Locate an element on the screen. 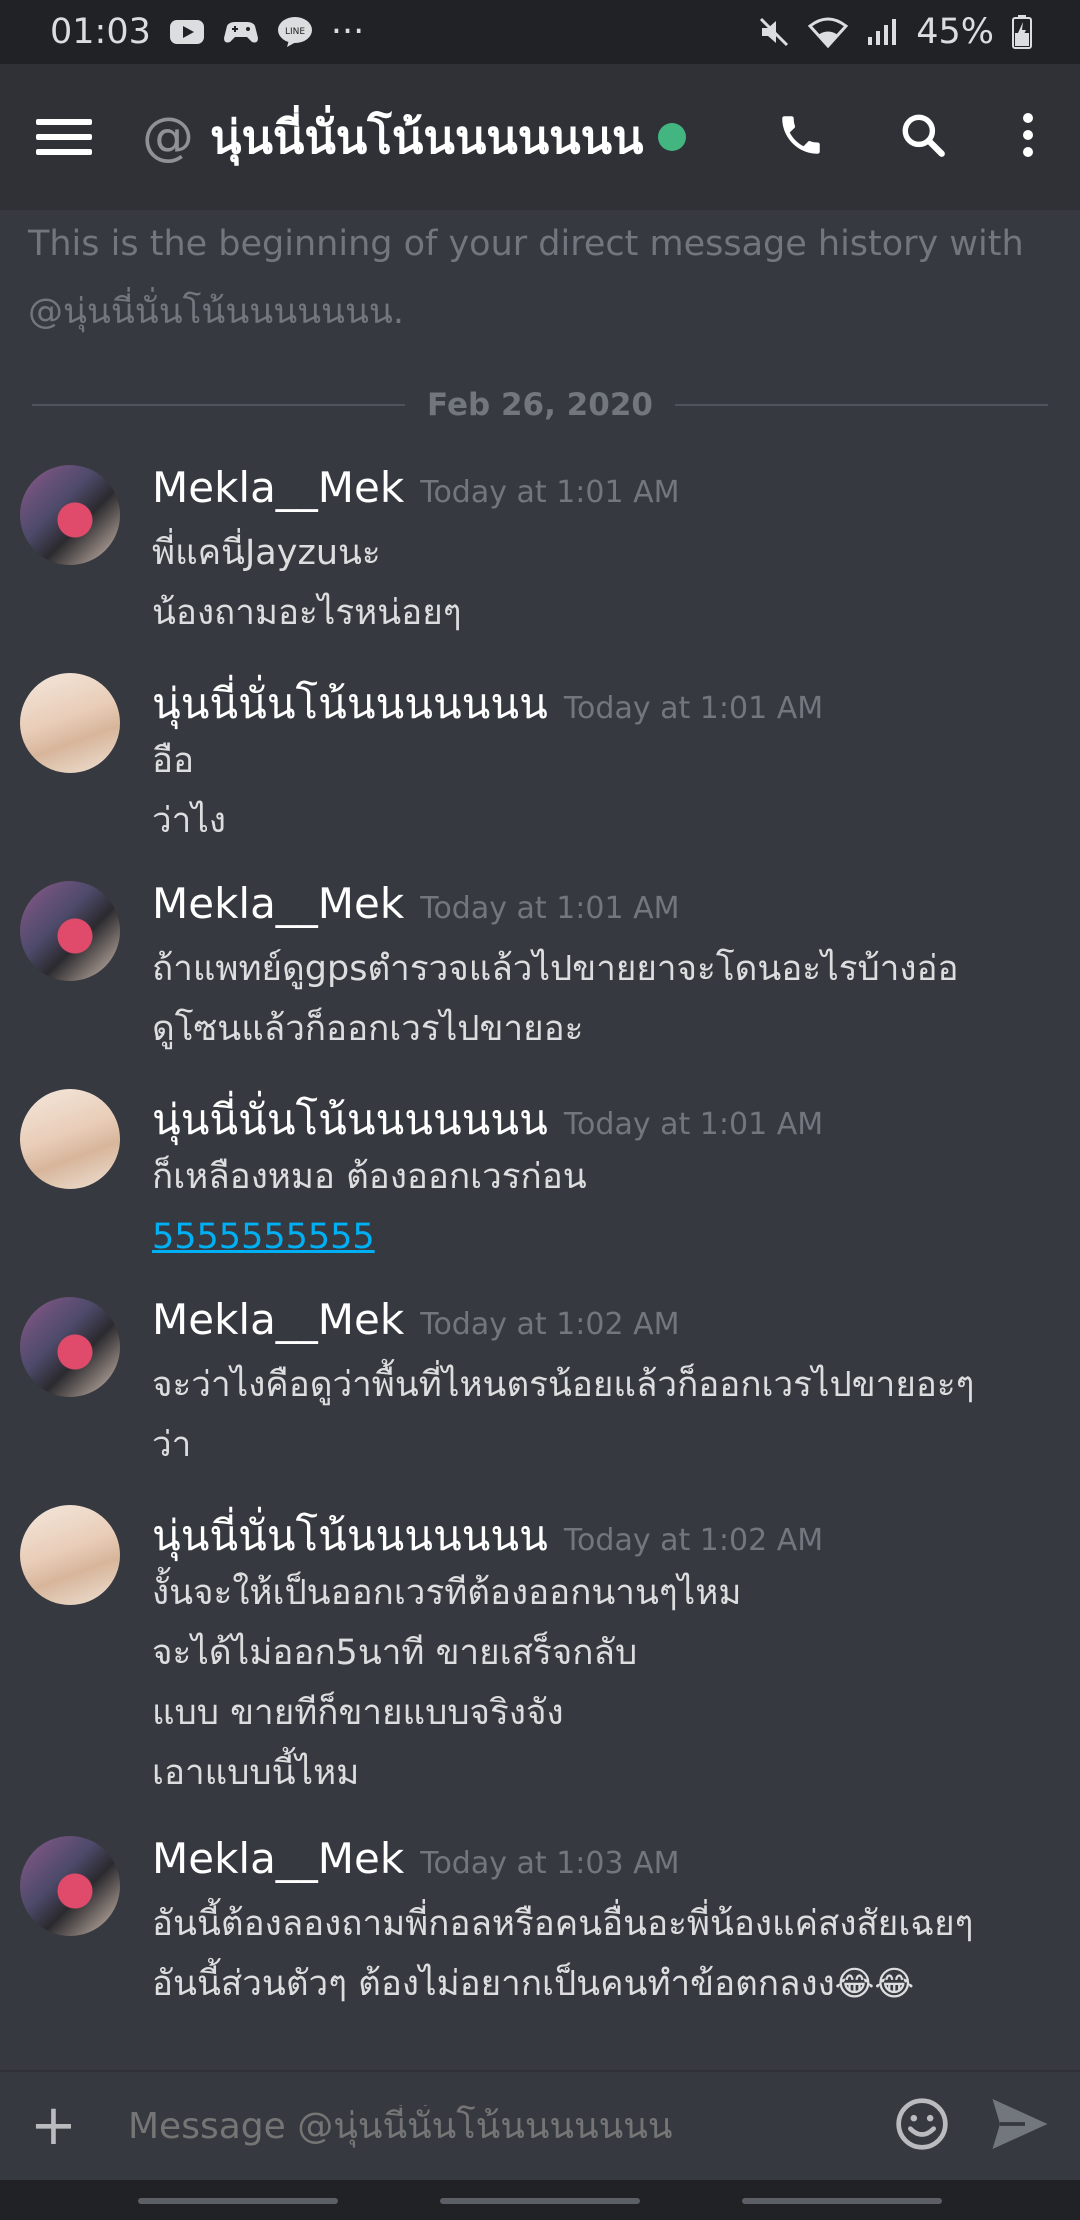 The image size is (1080, 2220). line-app-icon: LINE is located at coordinates (295, 32).